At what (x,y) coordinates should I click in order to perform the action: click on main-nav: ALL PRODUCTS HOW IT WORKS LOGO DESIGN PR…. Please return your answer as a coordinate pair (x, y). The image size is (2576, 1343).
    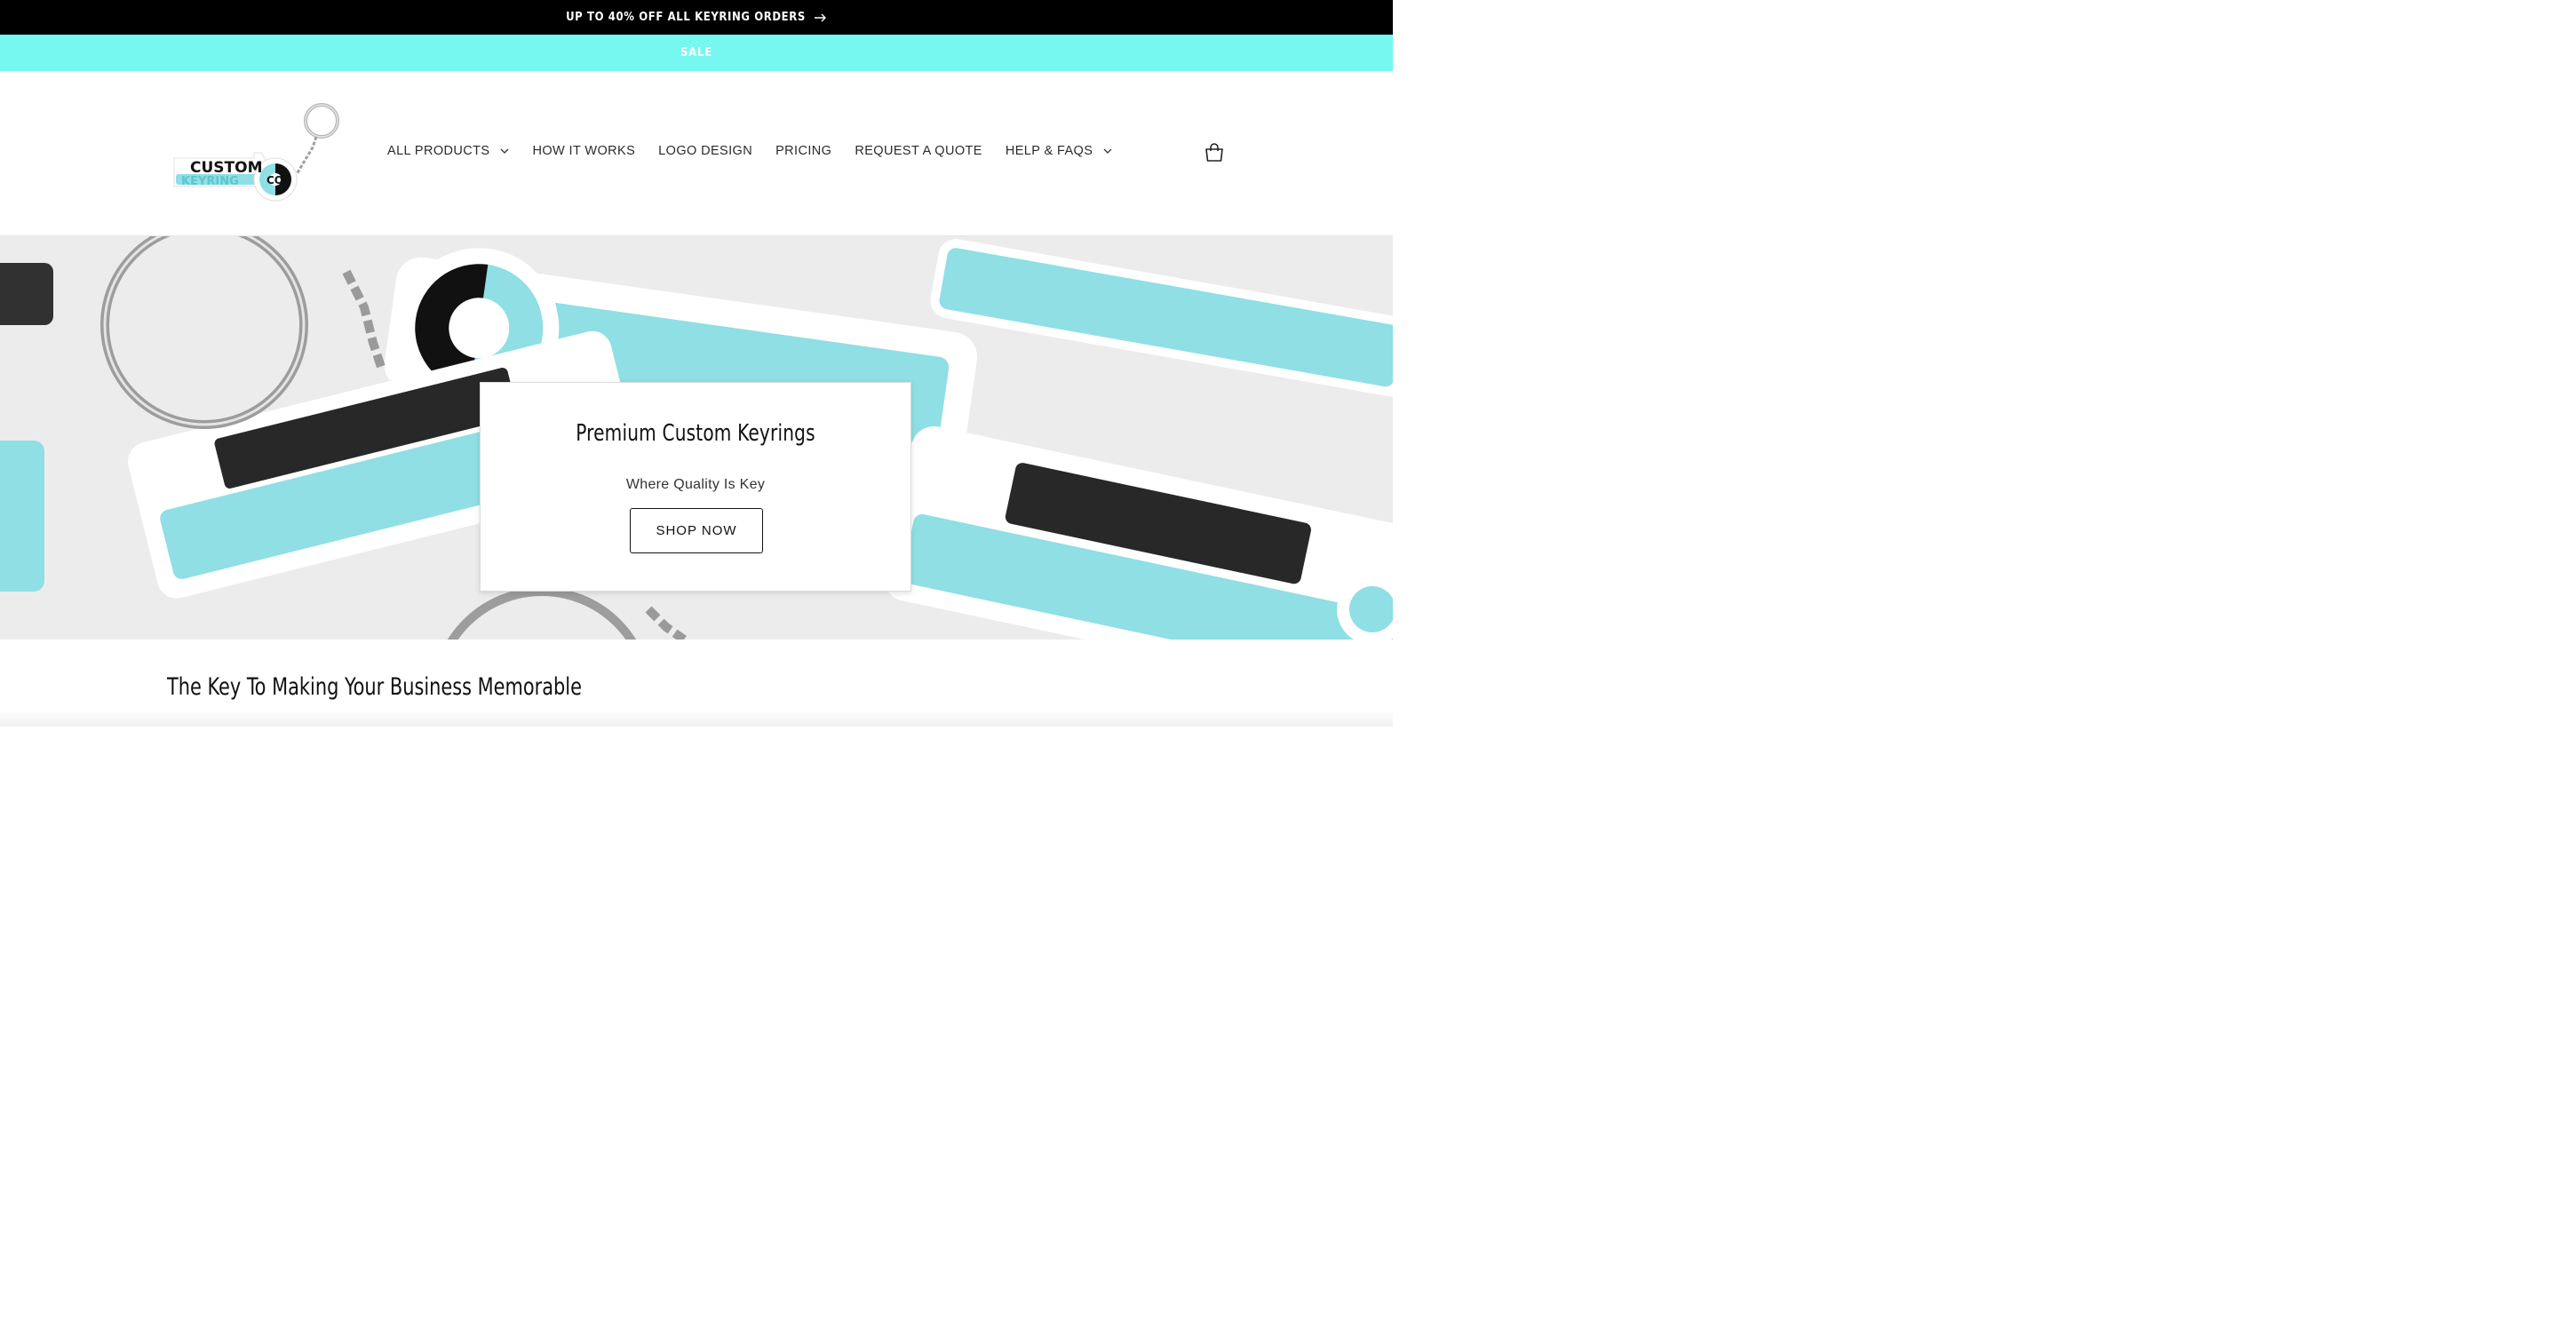
    Looking at the image, I should click on (749, 151).